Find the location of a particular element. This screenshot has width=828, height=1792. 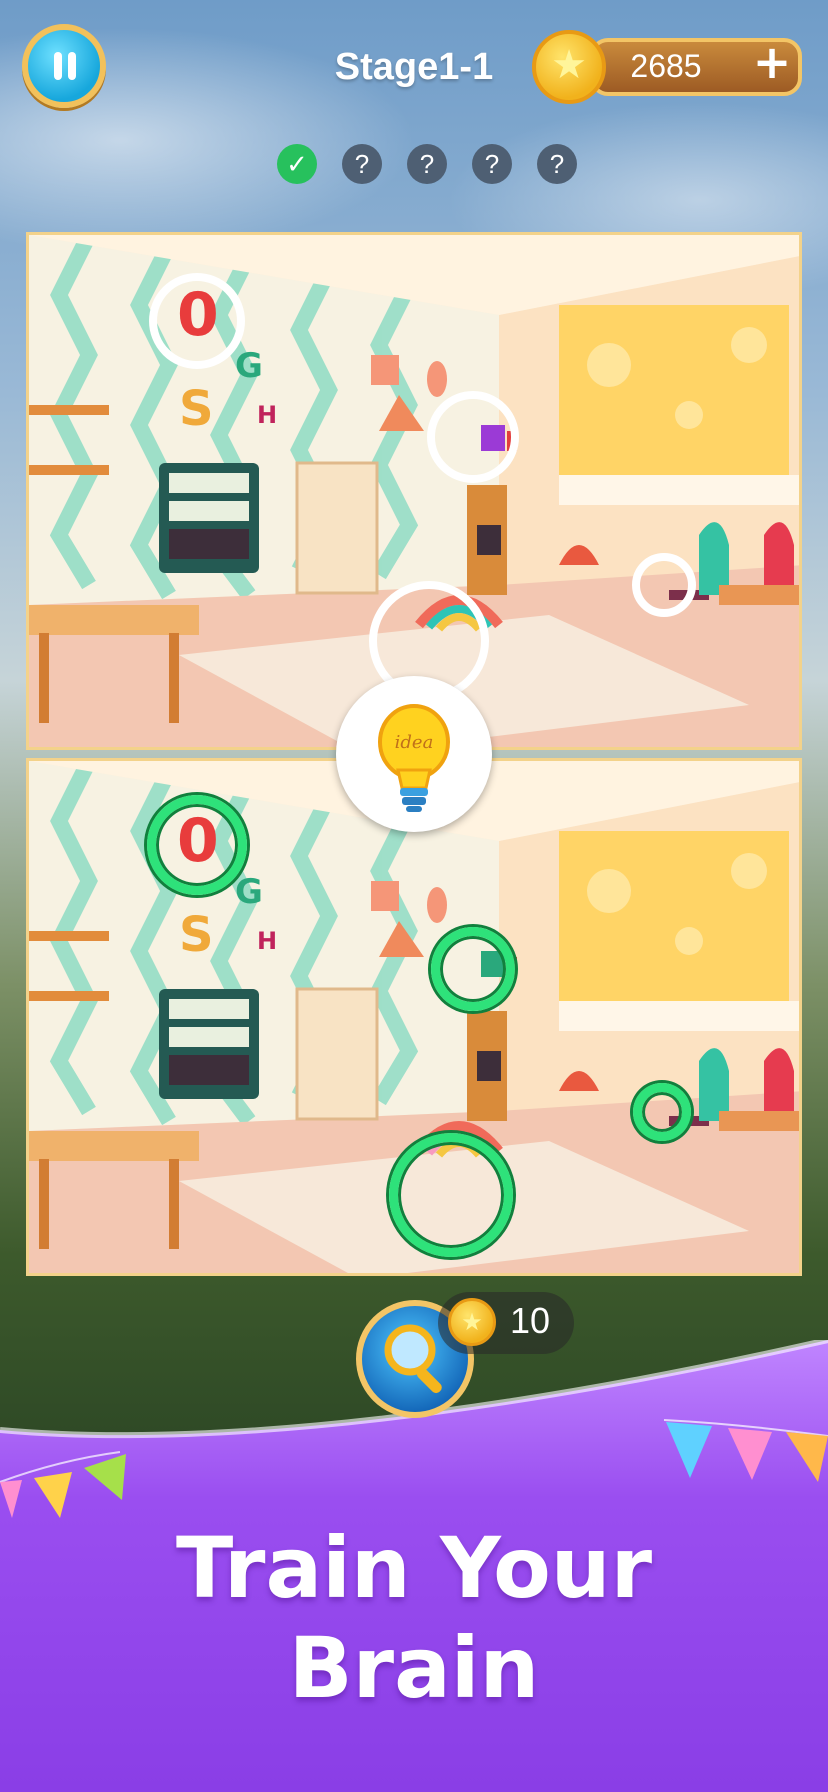

headline-line-1: Train Your is located at coordinates (414, 1568).